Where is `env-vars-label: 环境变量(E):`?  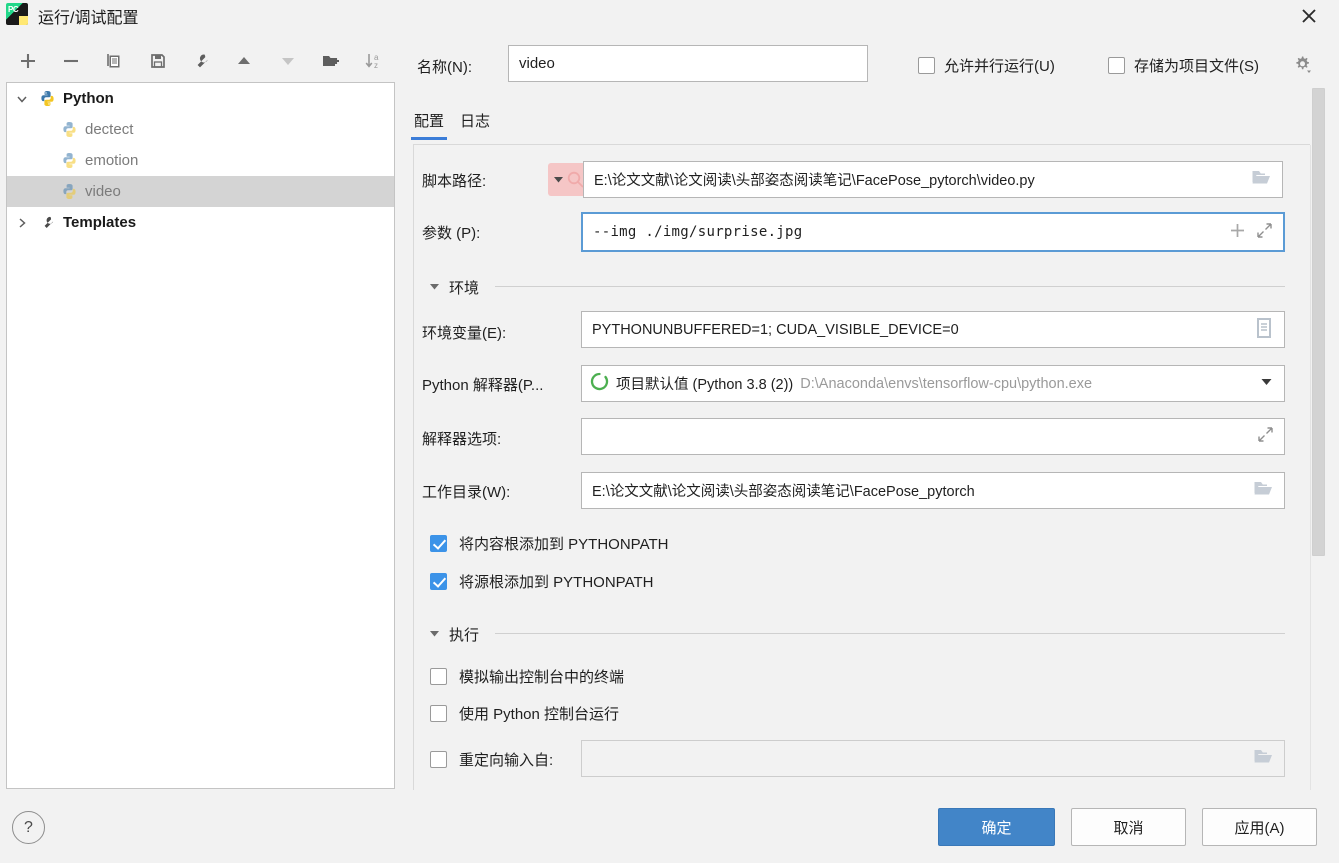
env-vars-label: 环境变量(E): is located at coordinates (464, 333).